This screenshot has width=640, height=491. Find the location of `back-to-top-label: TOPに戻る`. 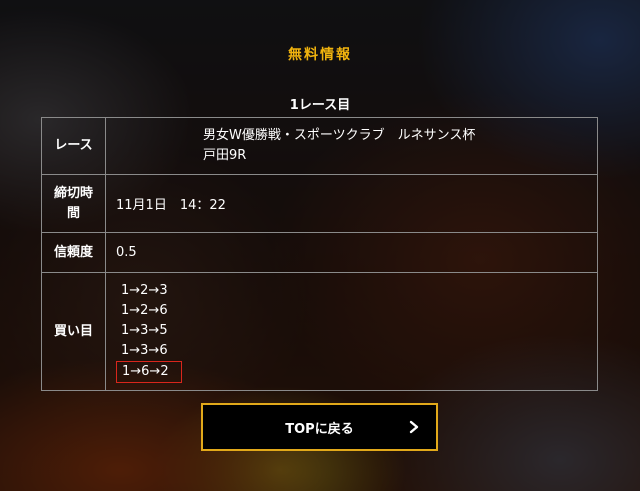

back-to-top-label: TOPに戻る is located at coordinates (319, 429).